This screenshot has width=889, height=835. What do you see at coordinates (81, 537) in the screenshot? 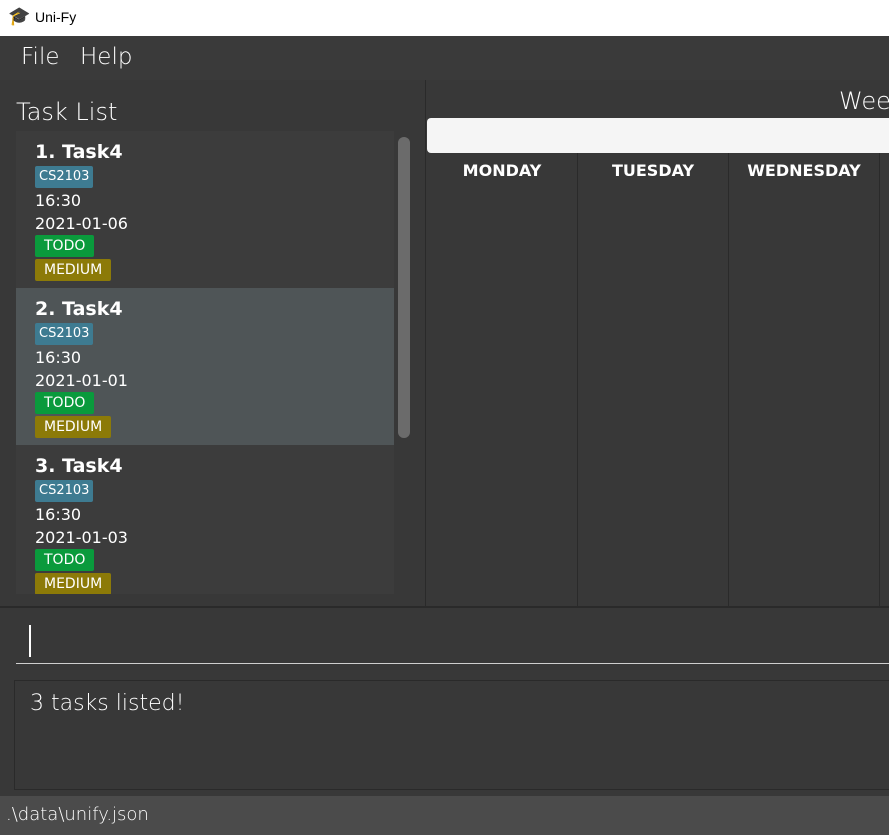
I see `task-date: 2021-01-03` at bounding box center [81, 537].